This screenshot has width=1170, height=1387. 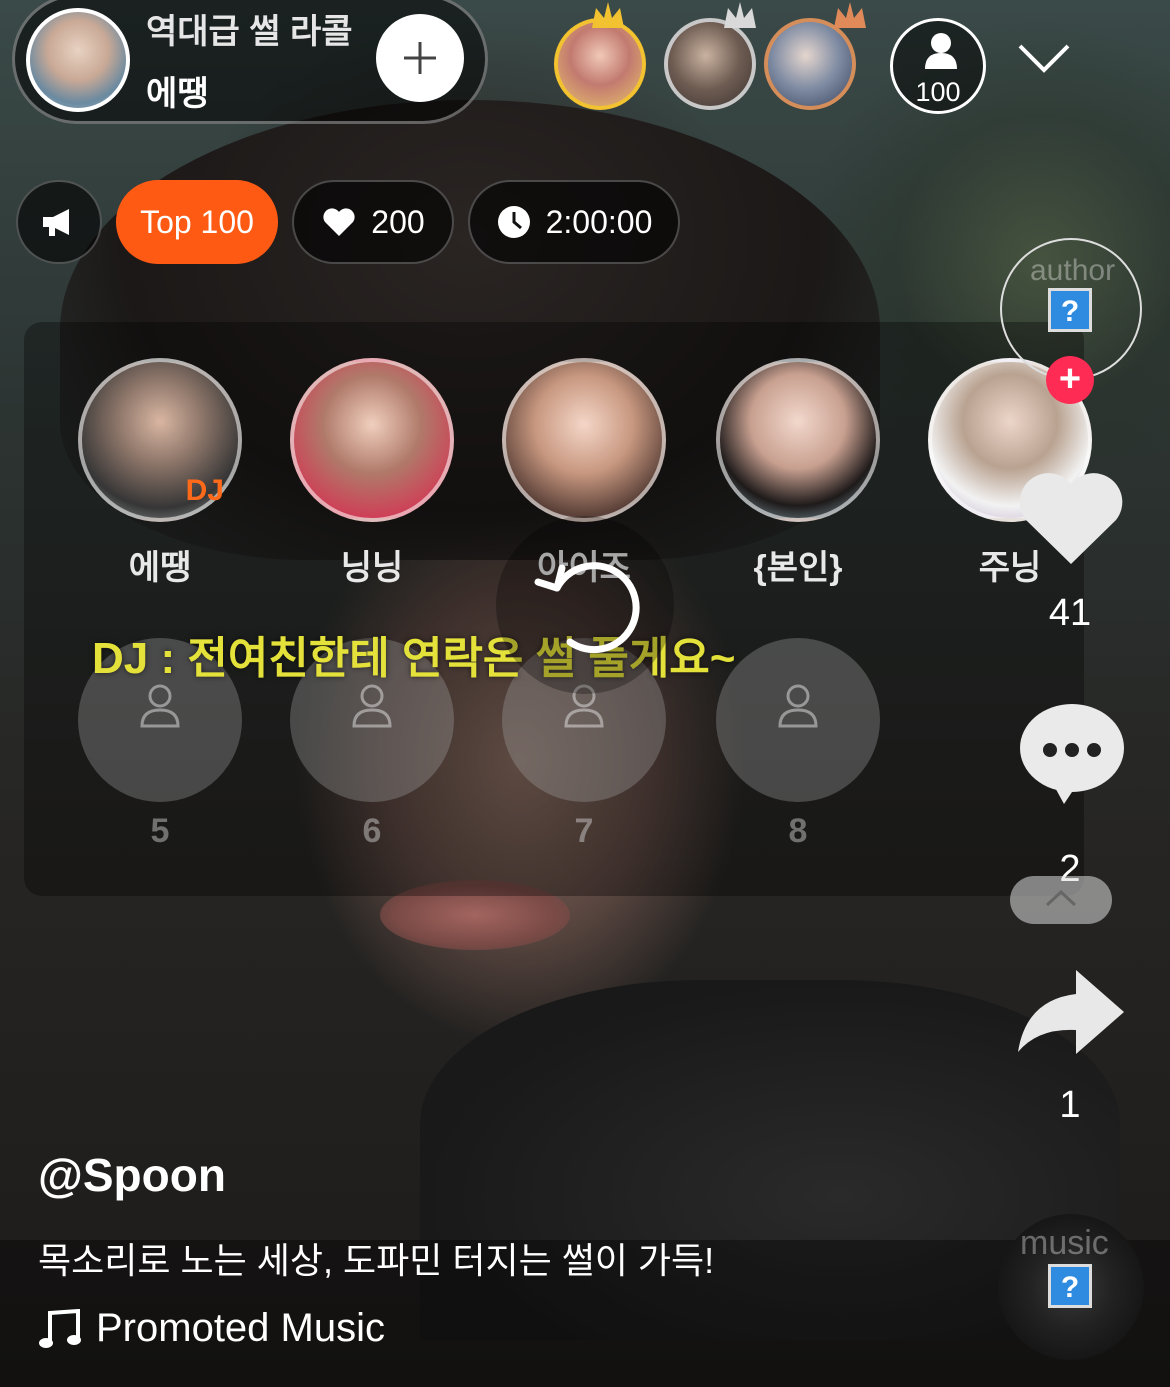 What do you see at coordinates (372, 568) in the screenshot?
I see `seat-name: 닝닝` at bounding box center [372, 568].